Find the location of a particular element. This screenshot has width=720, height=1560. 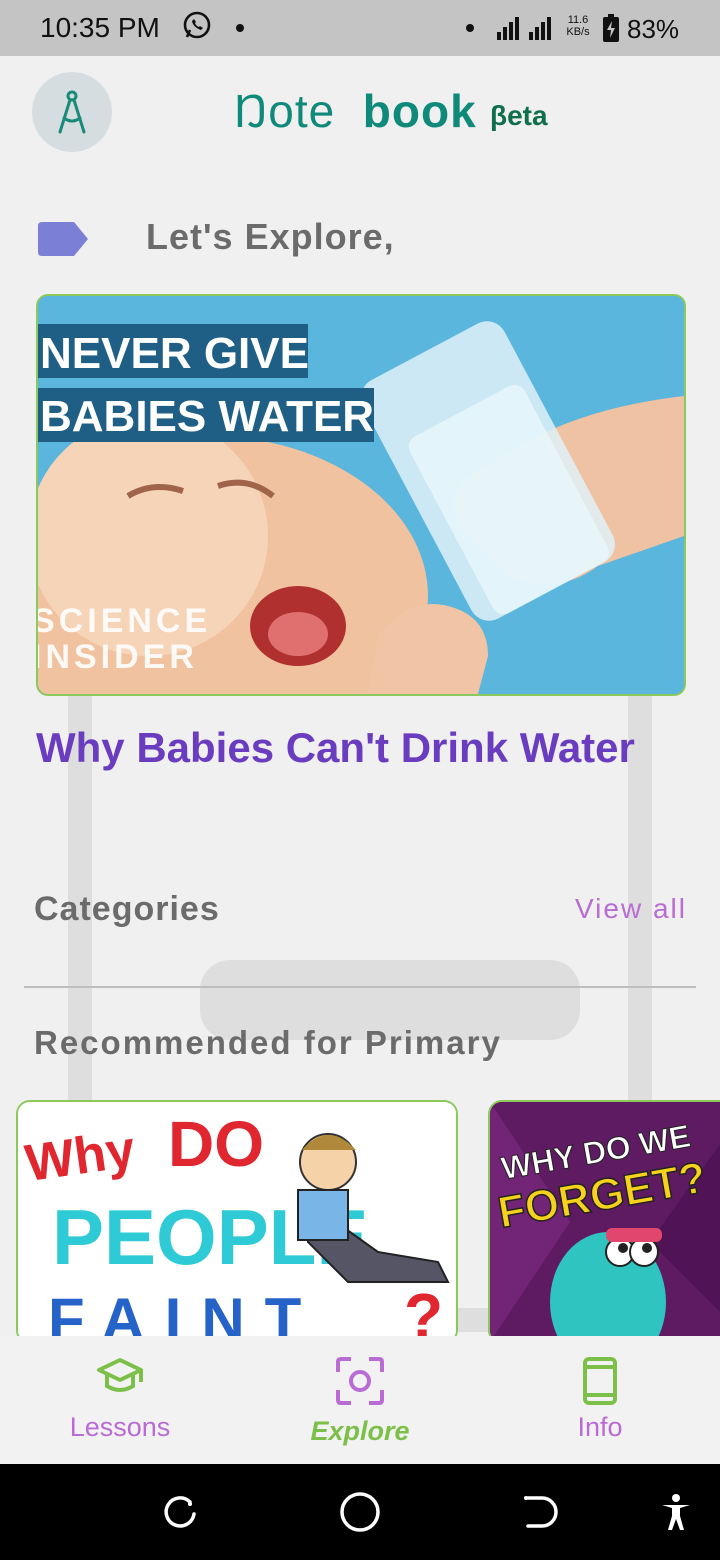

nav-info: Info is located at coordinates (600, 1400).